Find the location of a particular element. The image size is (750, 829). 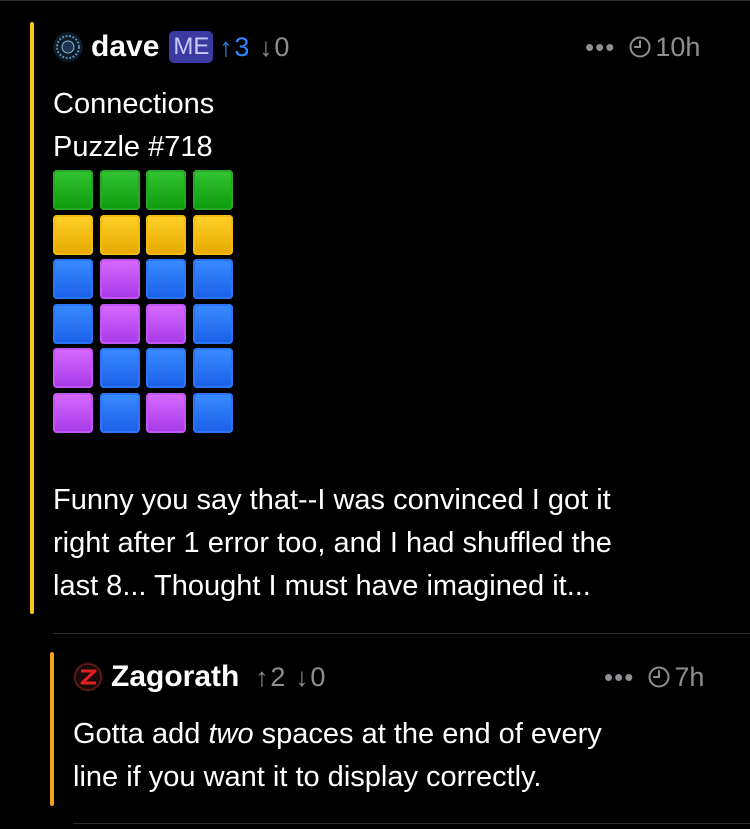

comment-meta: ••• 10h is located at coordinates (642, 47).